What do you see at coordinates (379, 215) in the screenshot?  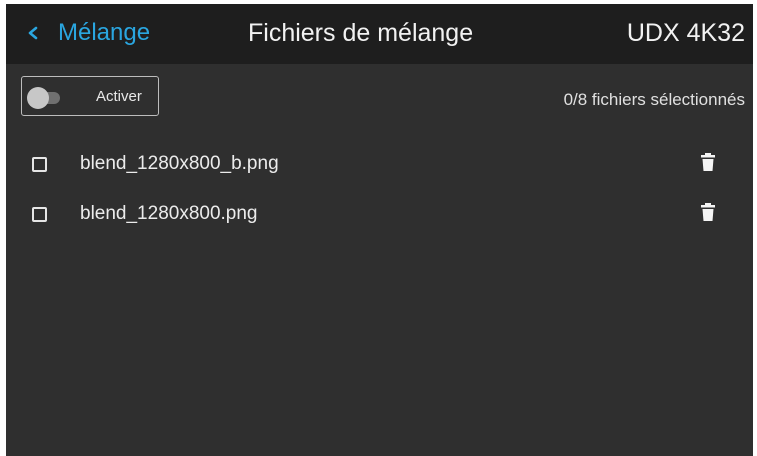 I see `file-row: blend_1280x800.png` at bounding box center [379, 215].